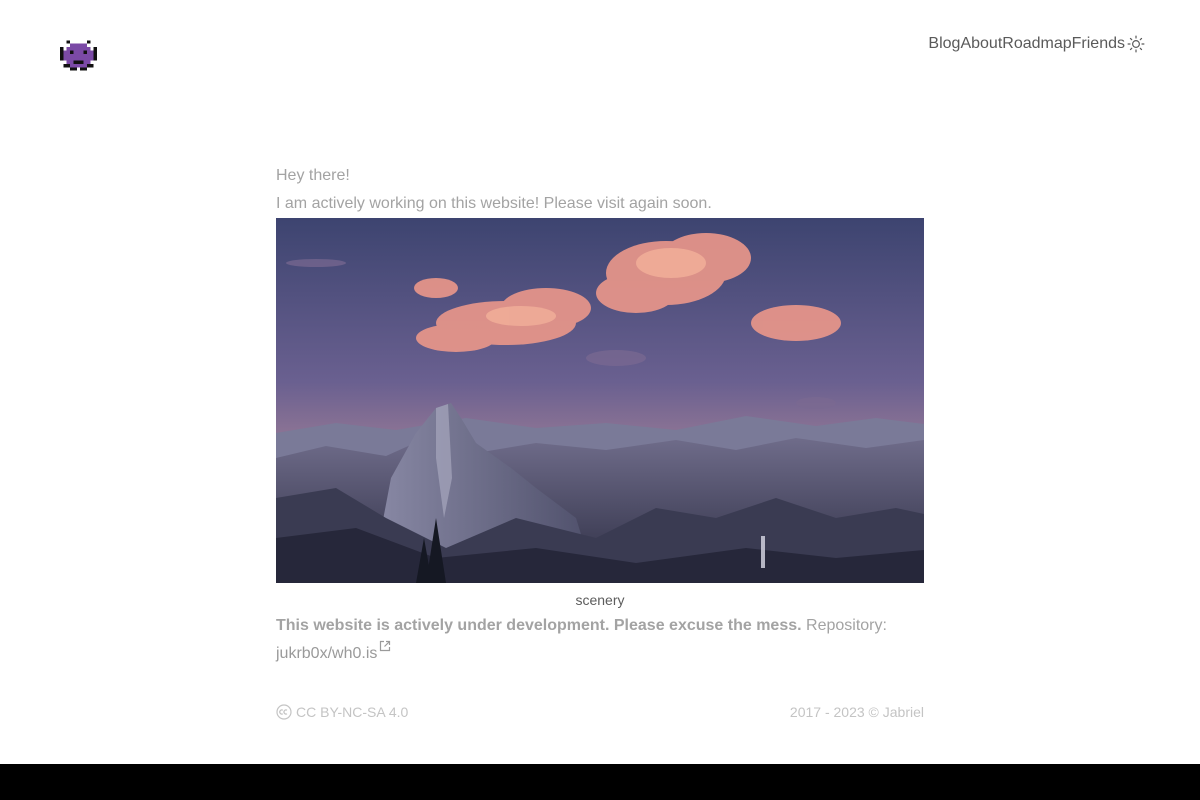 This screenshot has width=1200, height=800. I want to click on nav-blog: Blog, so click(944, 44).